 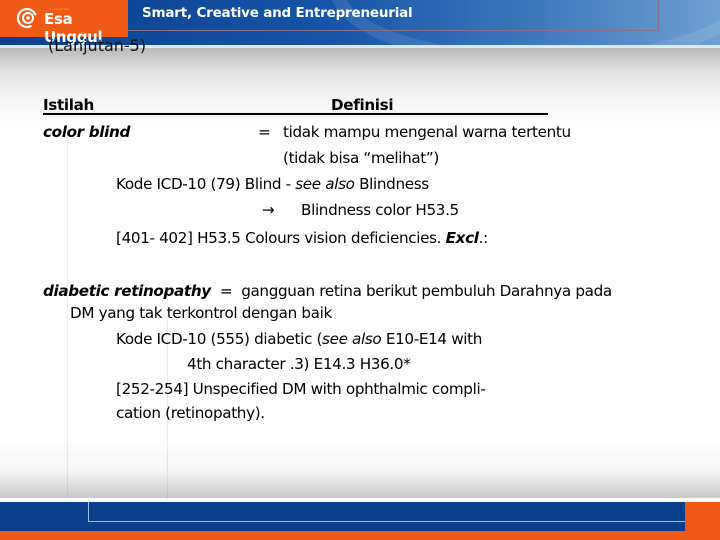 I want to click on definition-line: DM yang tak terkontrol dengan baik, so click(x=201, y=313).